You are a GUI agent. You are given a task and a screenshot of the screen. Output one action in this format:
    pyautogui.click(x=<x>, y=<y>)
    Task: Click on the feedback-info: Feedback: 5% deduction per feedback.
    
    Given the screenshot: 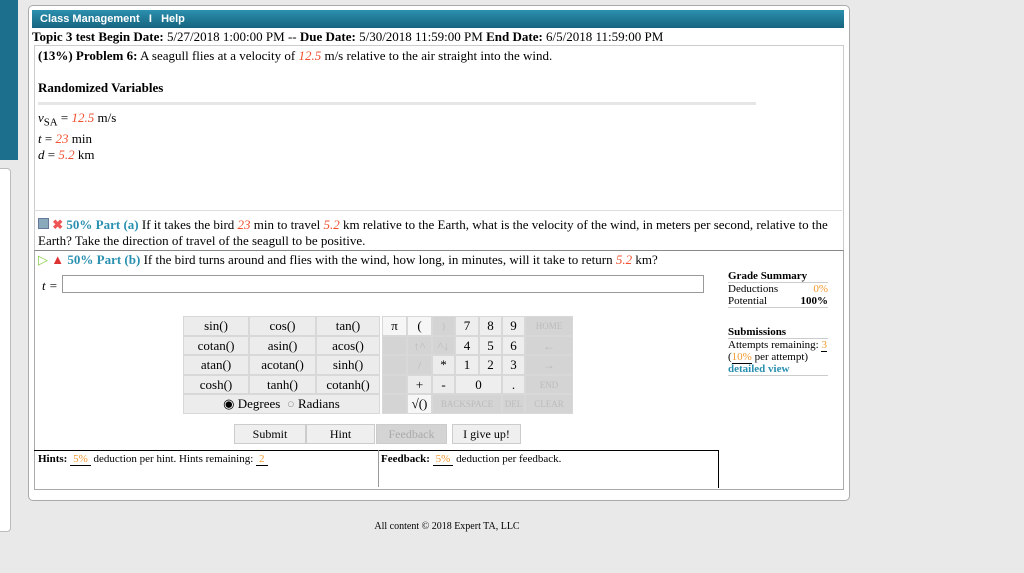 What is the action you would take?
    pyautogui.click(x=471, y=459)
    